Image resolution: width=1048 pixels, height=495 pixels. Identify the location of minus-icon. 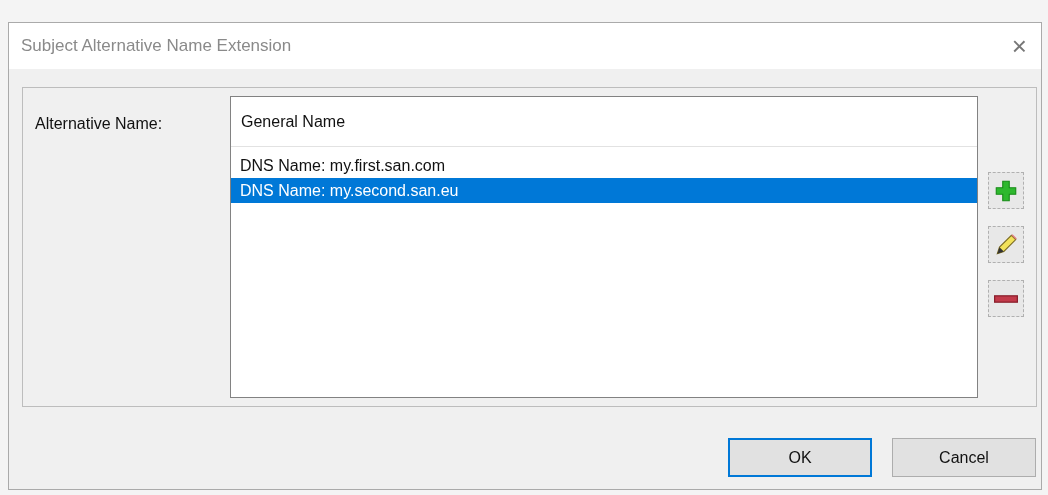
(1006, 298).